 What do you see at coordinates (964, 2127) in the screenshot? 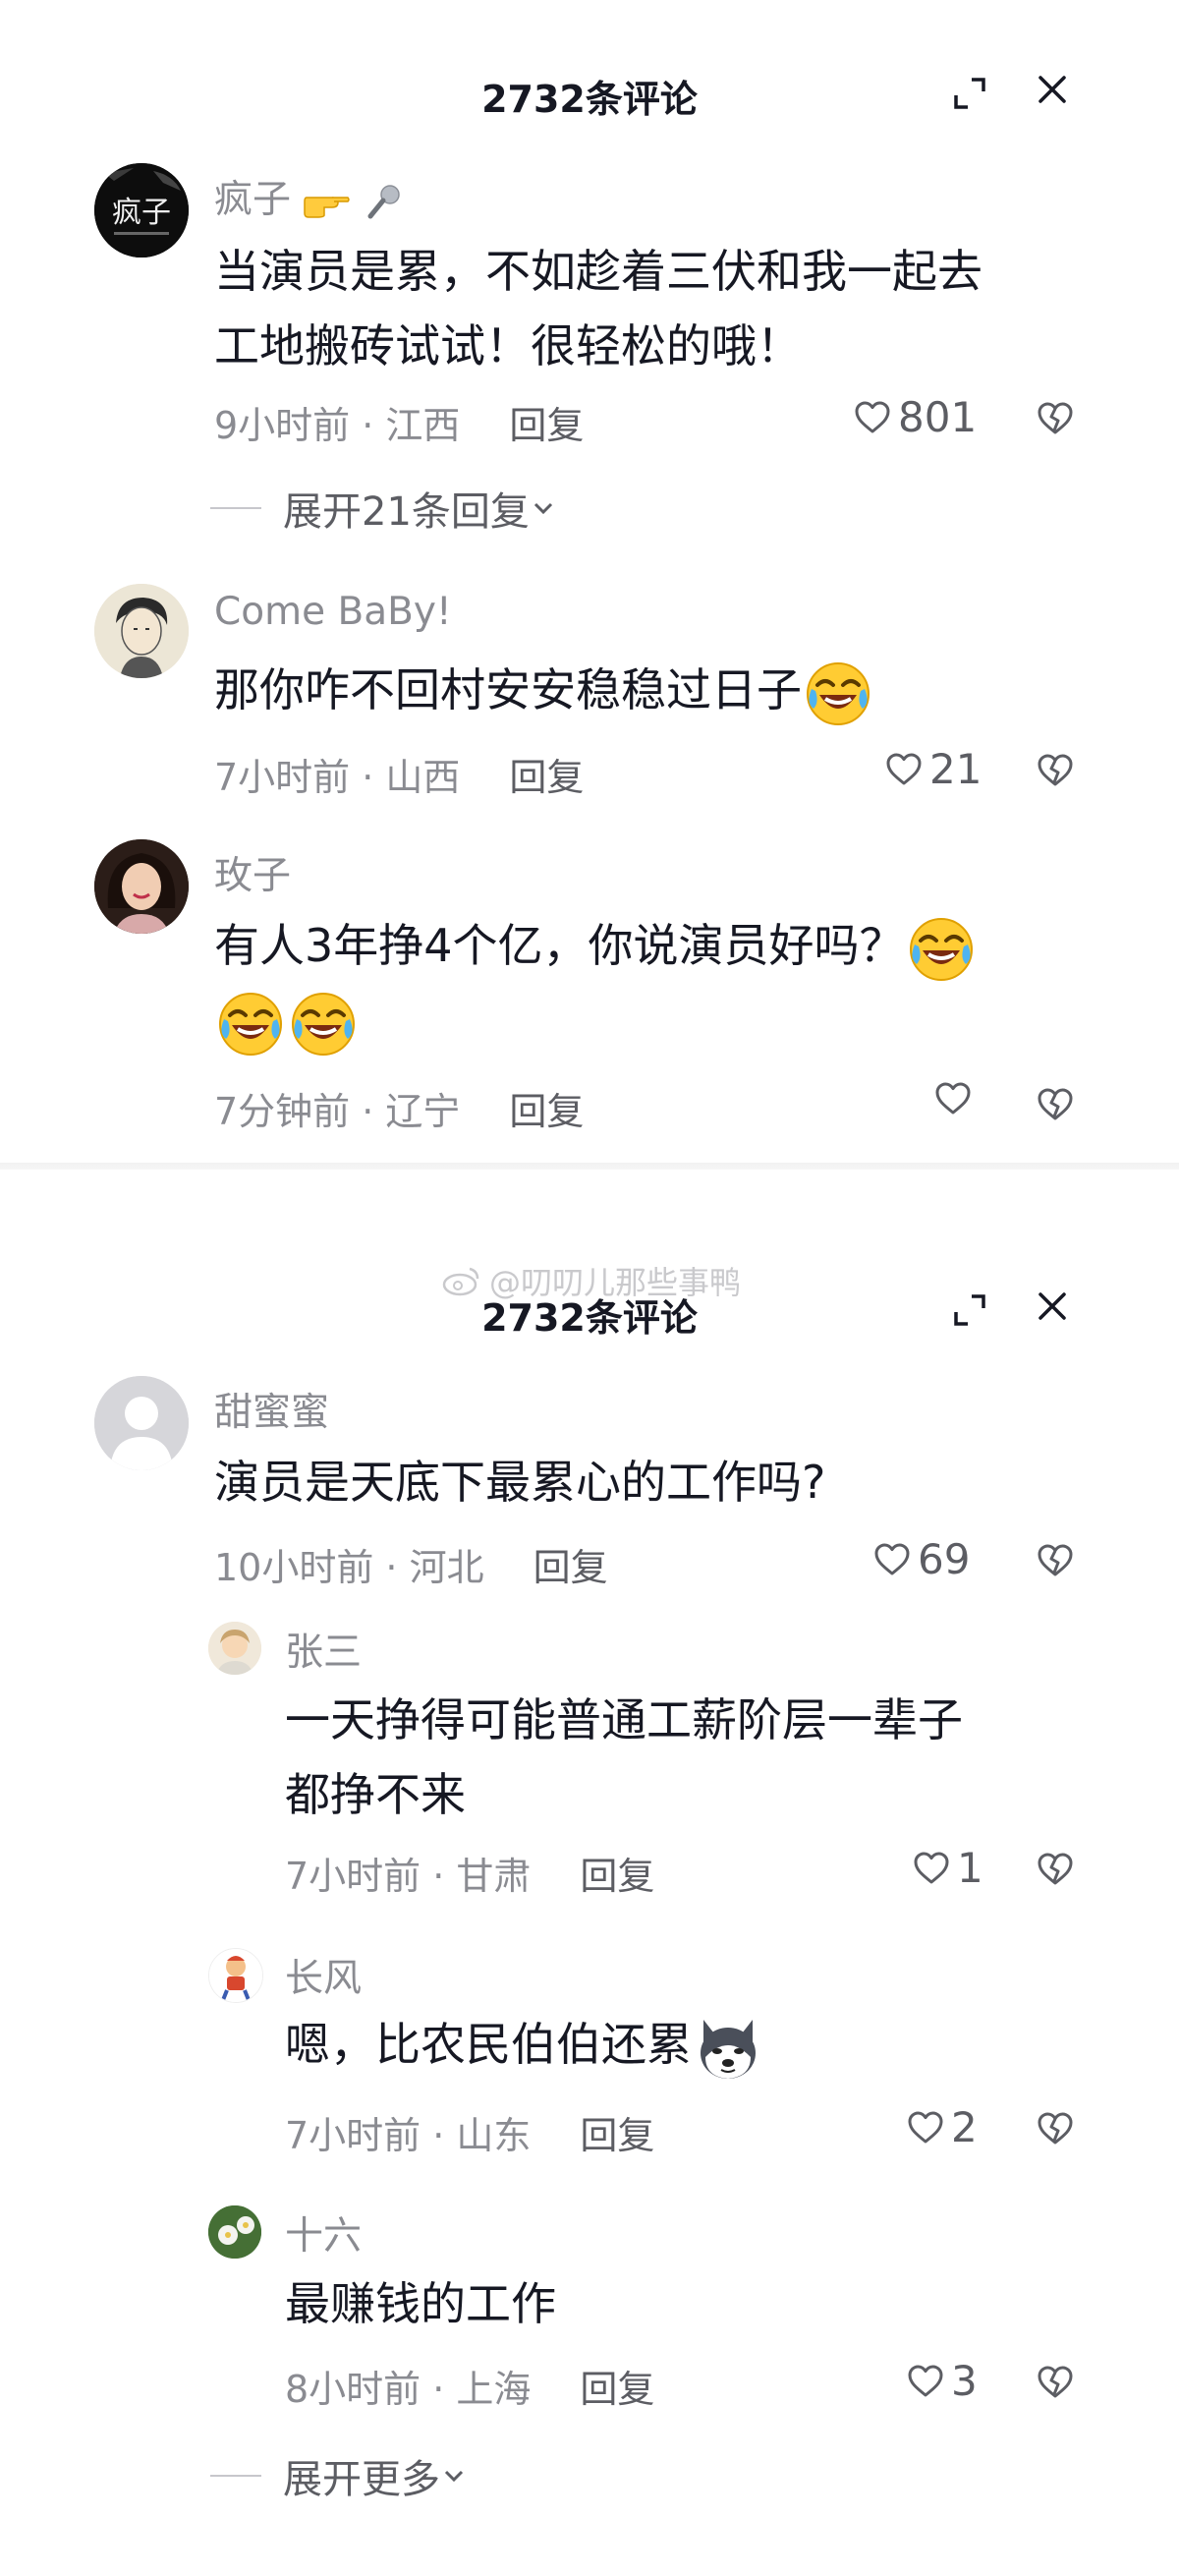
I see `like-count: 2` at bounding box center [964, 2127].